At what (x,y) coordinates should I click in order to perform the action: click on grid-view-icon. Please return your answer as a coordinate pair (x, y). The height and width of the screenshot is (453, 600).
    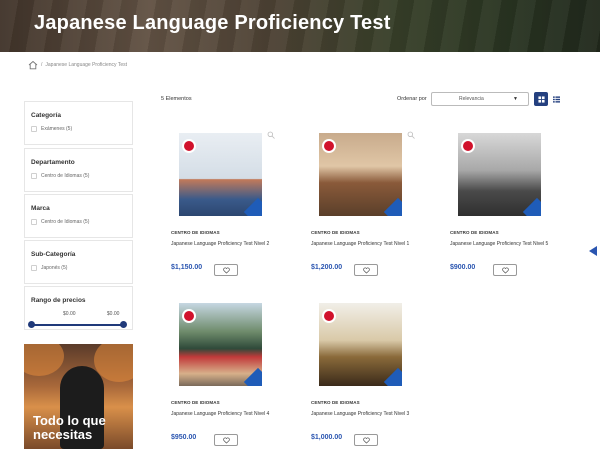
    Looking at the image, I should click on (541, 99).